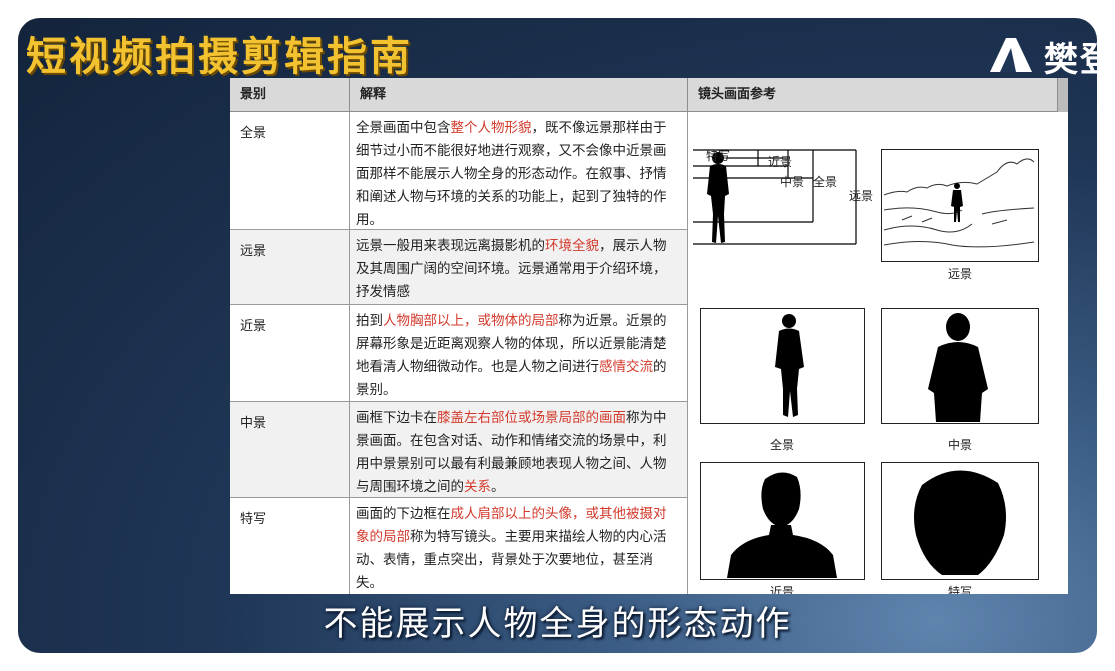  Describe the element at coordinates (572, 246) in the screenshot. I see `highlighted-text: 环境全貌` at that location.